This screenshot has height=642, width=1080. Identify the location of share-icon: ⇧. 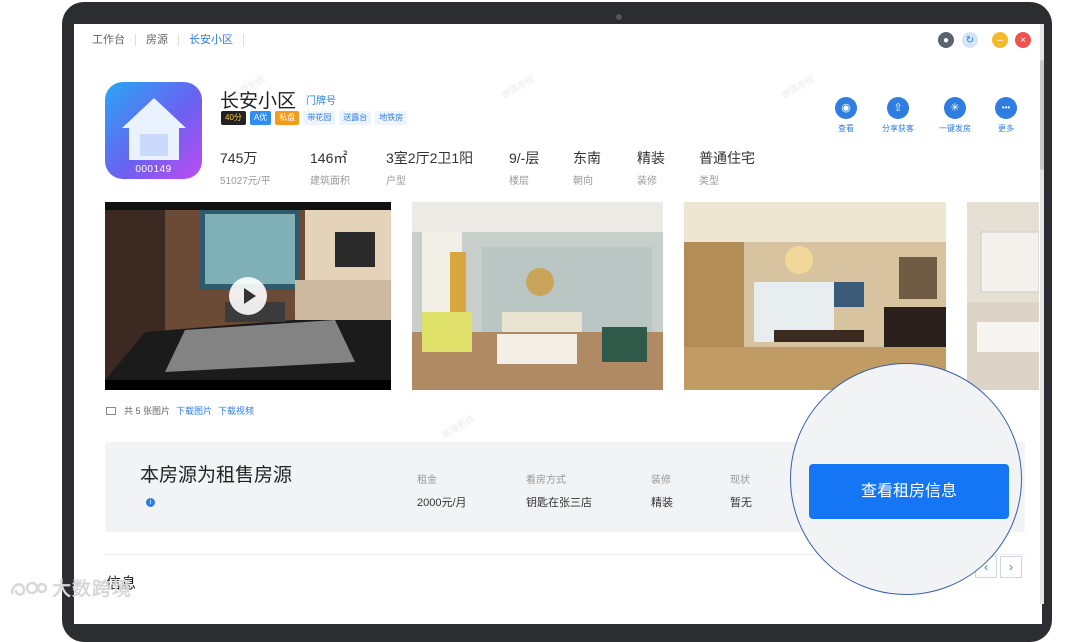
(898, 108).